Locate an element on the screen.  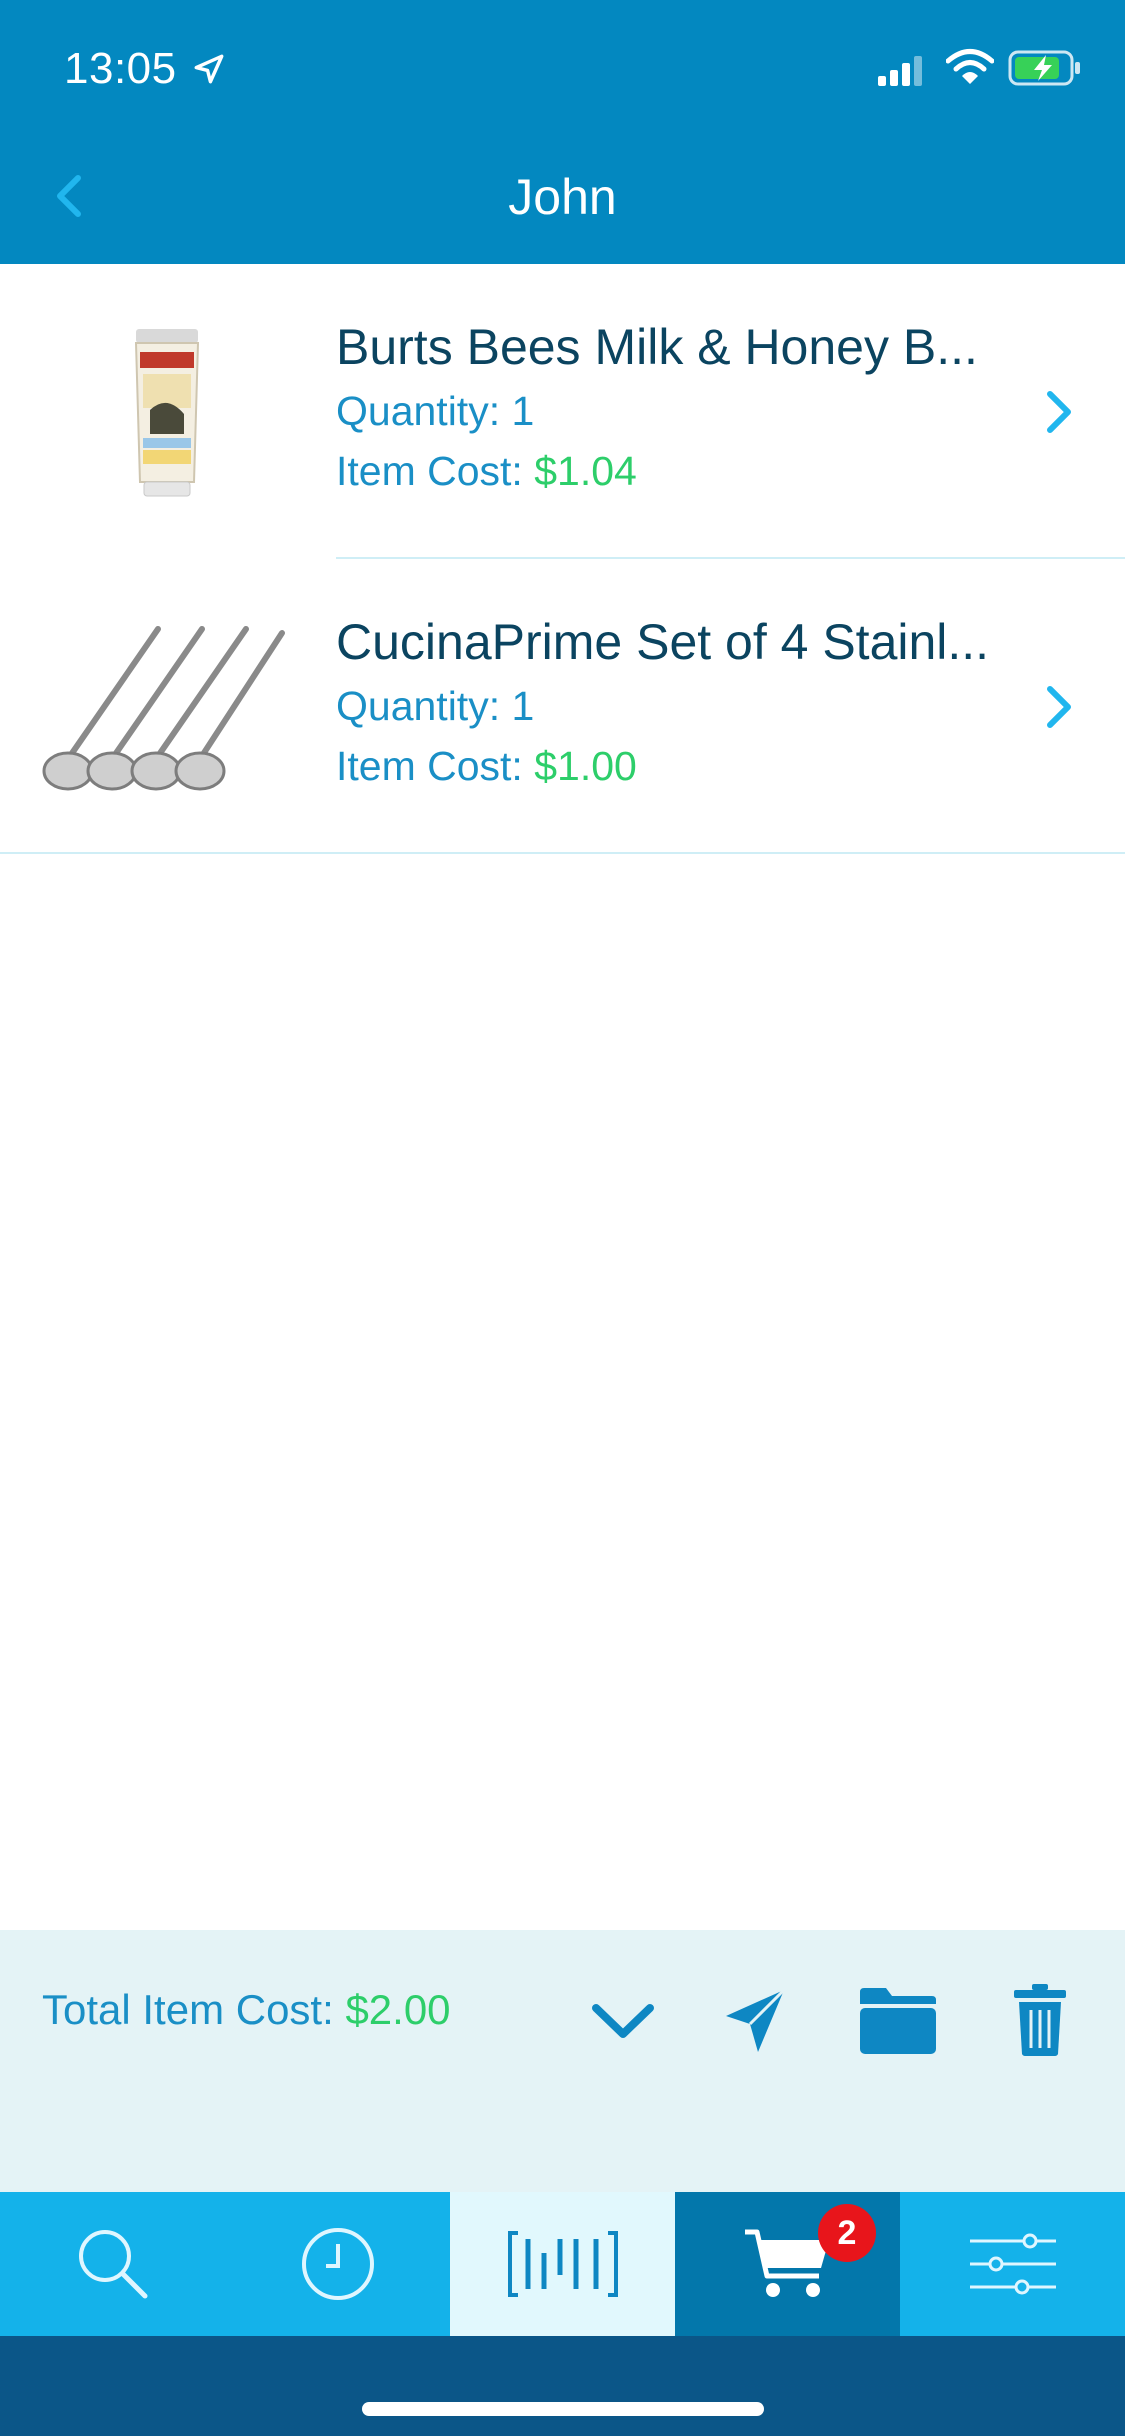
summary-bar: Total Item Cost: $2.00 is located at coordinates (562, 2061).